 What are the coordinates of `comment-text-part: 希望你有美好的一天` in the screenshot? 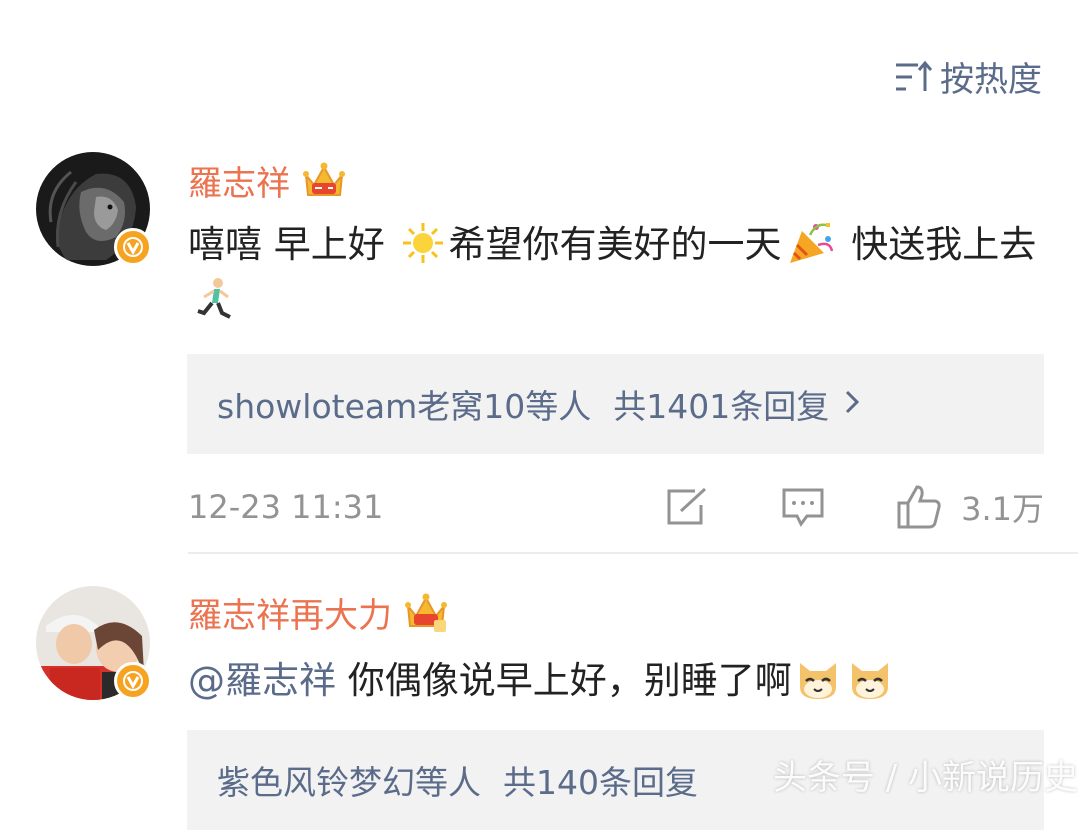 It's located at (615, 244).